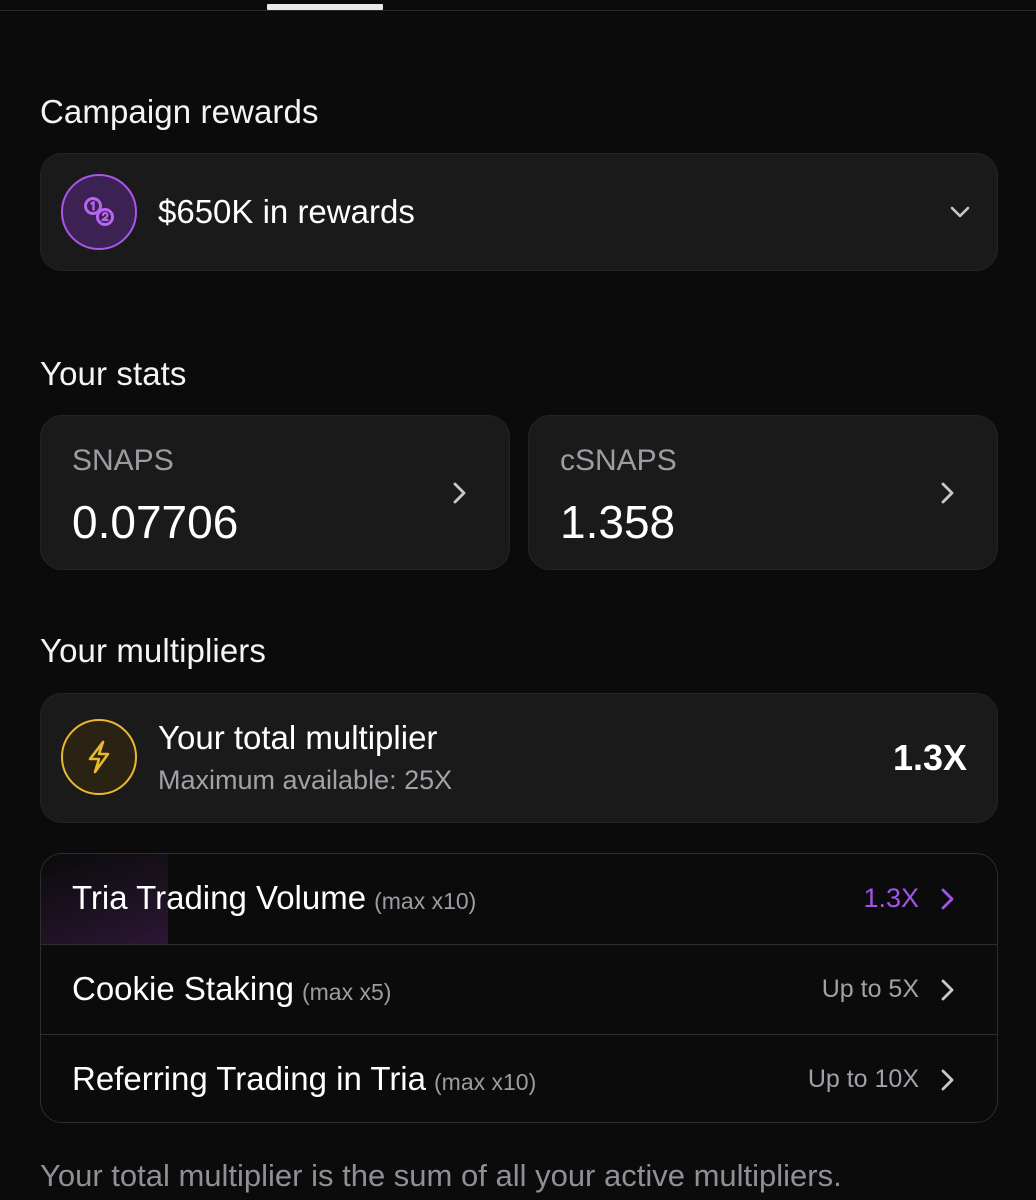  What do you see at coordinates (763, 492) in the screenshot?
I see `stat-card-csnaps: cSNAPS 1.358` at bounding box center [763, 492].